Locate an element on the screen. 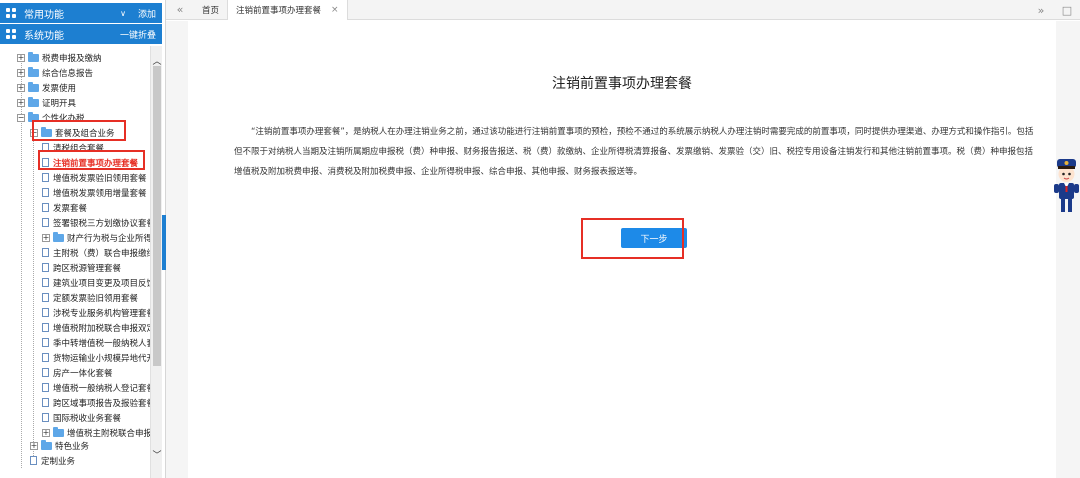 This screenshot has height=478, width=1080. assistant-mascot-icon is located at coordinates (1066, 186).